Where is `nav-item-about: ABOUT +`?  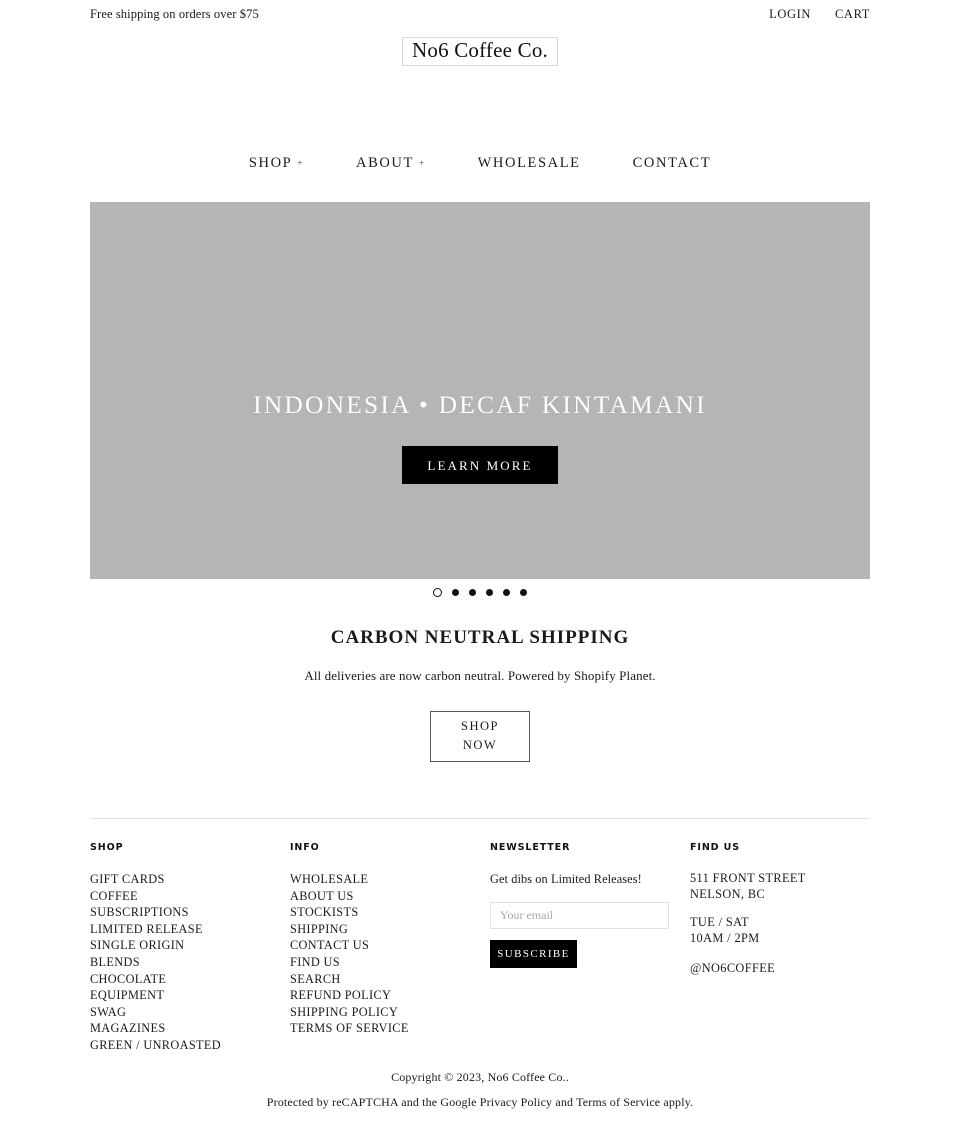
nav-item-about: ABOUT + is located at coordinates (391, 163).